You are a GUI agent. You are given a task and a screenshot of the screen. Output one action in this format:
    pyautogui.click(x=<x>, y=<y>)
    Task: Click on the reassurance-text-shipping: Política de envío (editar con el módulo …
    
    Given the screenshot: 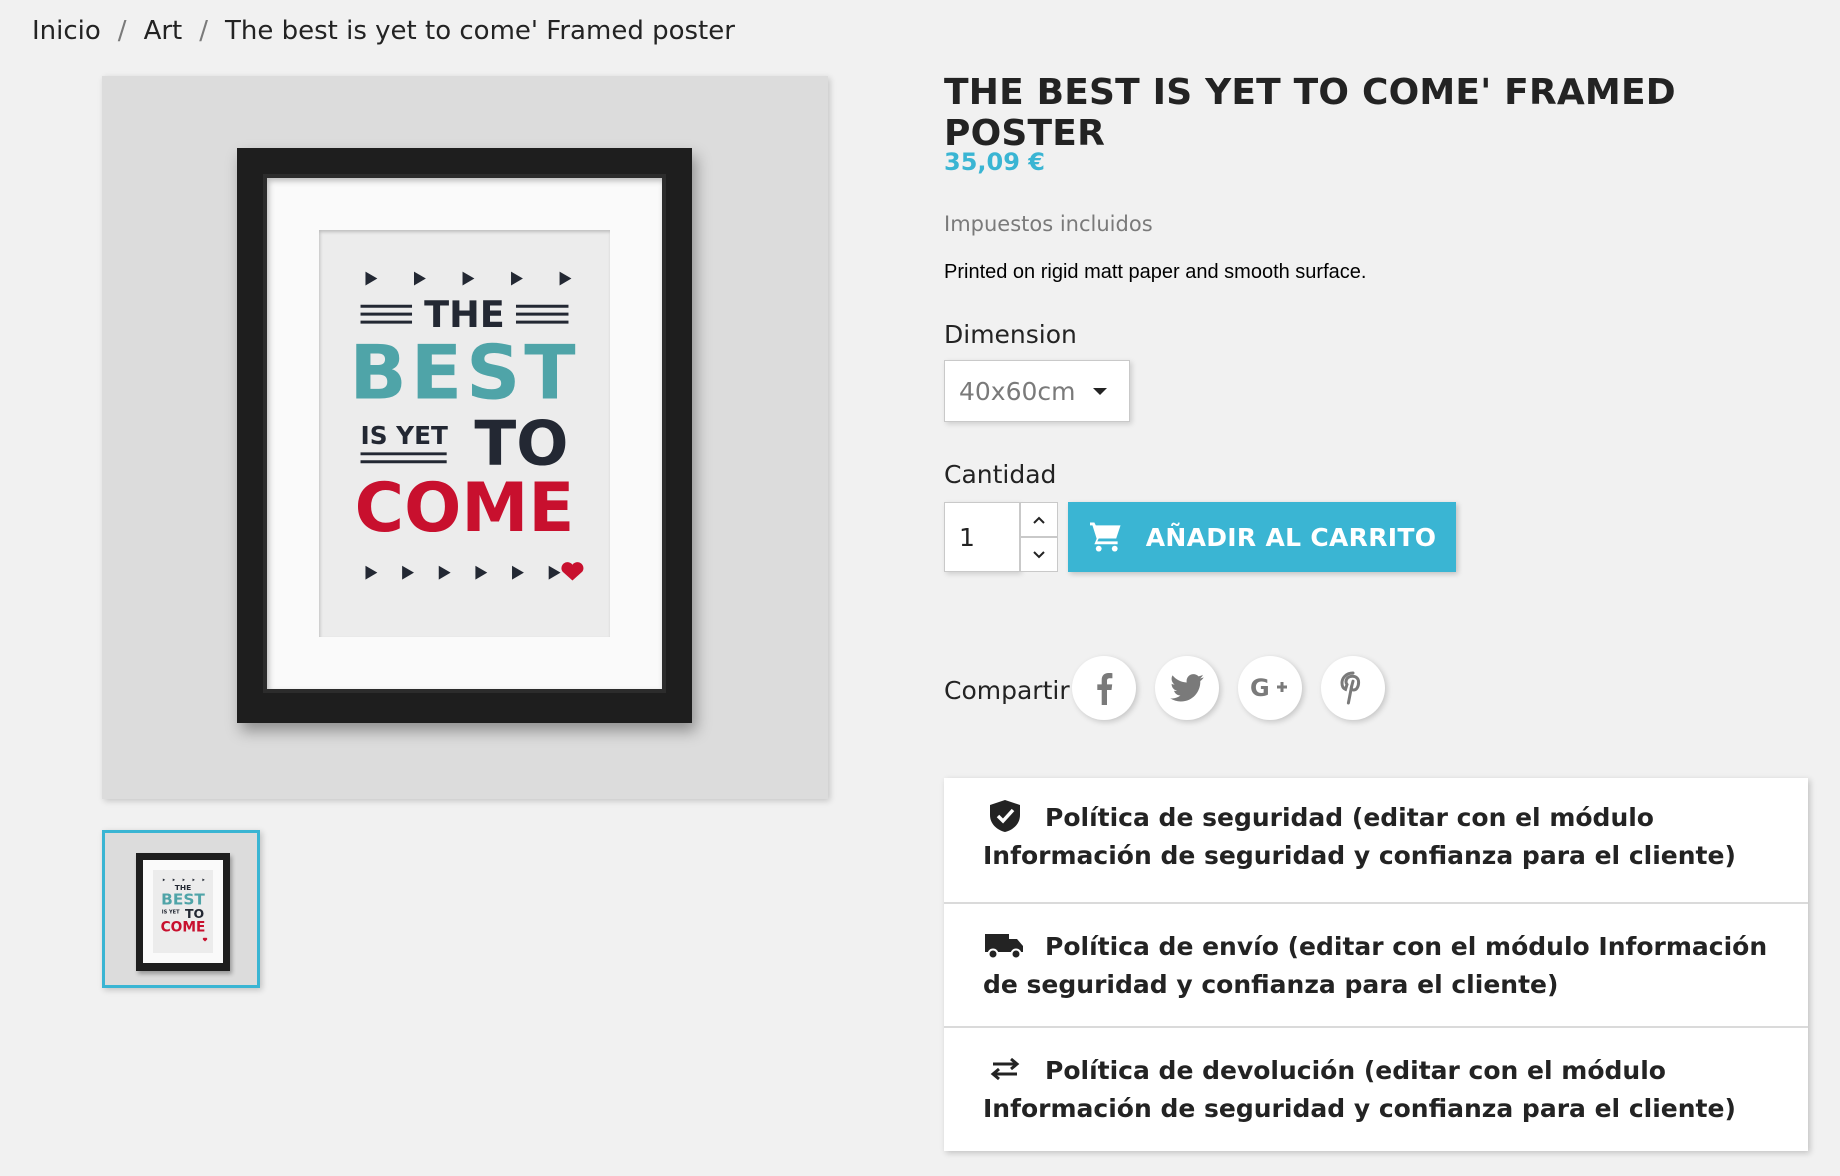 What is the action you would take?
    pyautogui.click(x=1375, y=965)
    